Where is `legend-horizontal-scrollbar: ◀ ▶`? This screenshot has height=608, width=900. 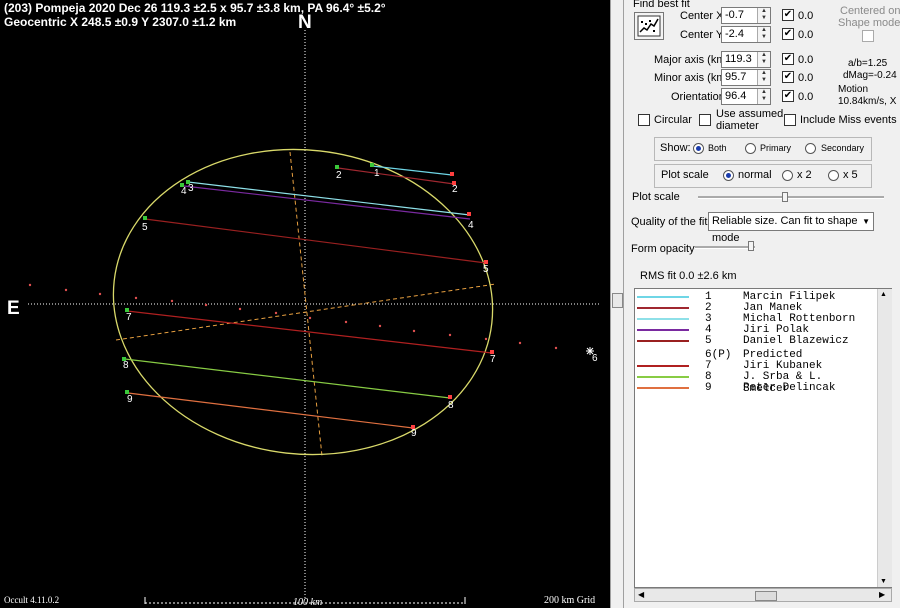 legend-horizontal-scrollbar: ◀ ▶ is located at coordinates (763, 595).